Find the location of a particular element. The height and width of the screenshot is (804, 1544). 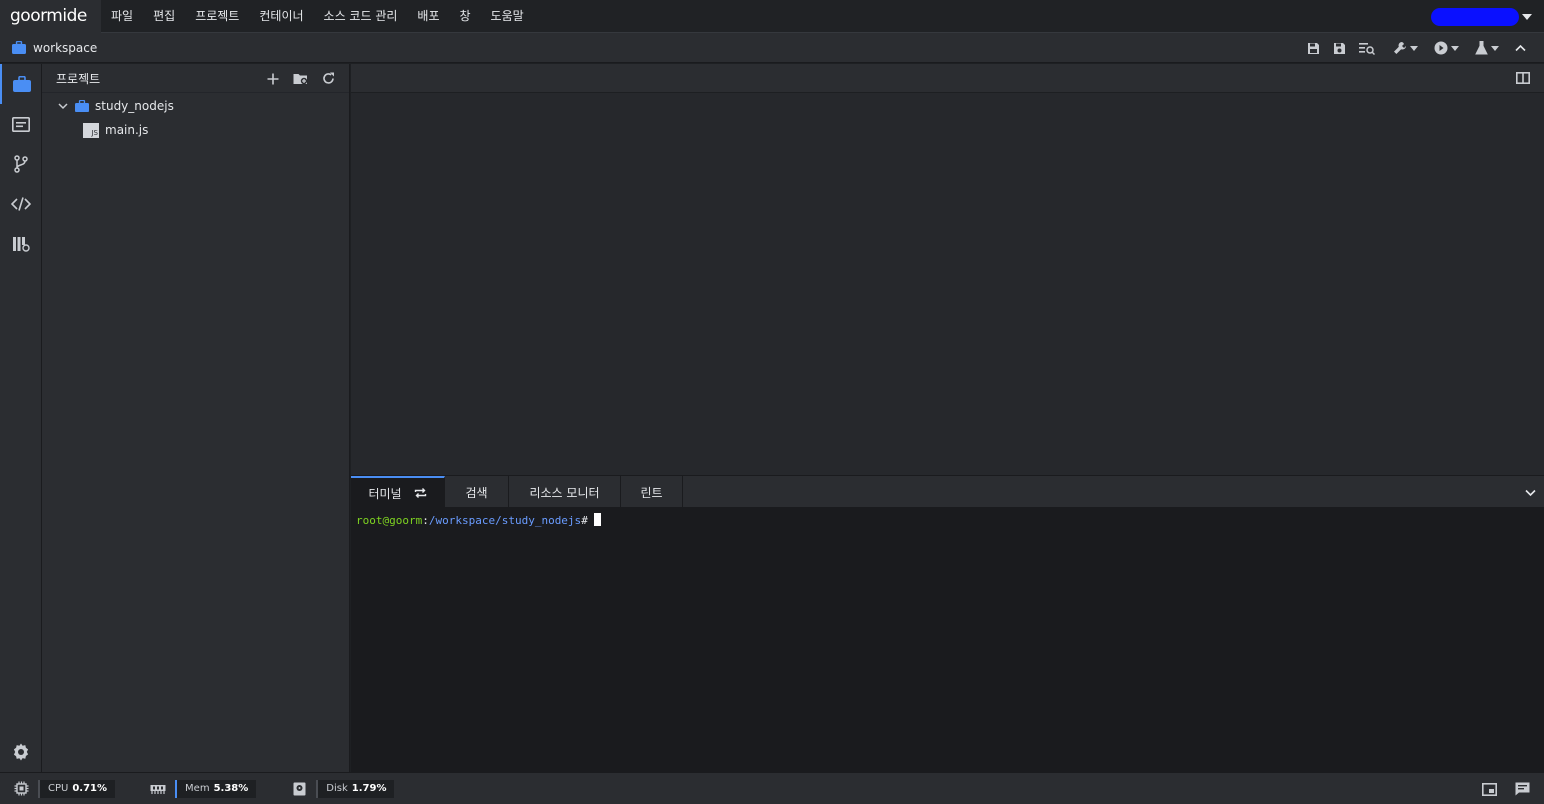

save-all-icon is located at coordinates (1339, 48).